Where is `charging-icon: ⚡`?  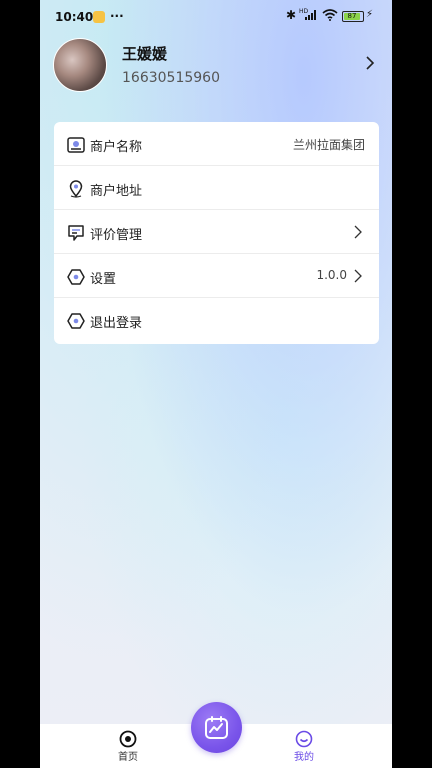 charging-icon: ⚡ is located at coordinates (370, 14).